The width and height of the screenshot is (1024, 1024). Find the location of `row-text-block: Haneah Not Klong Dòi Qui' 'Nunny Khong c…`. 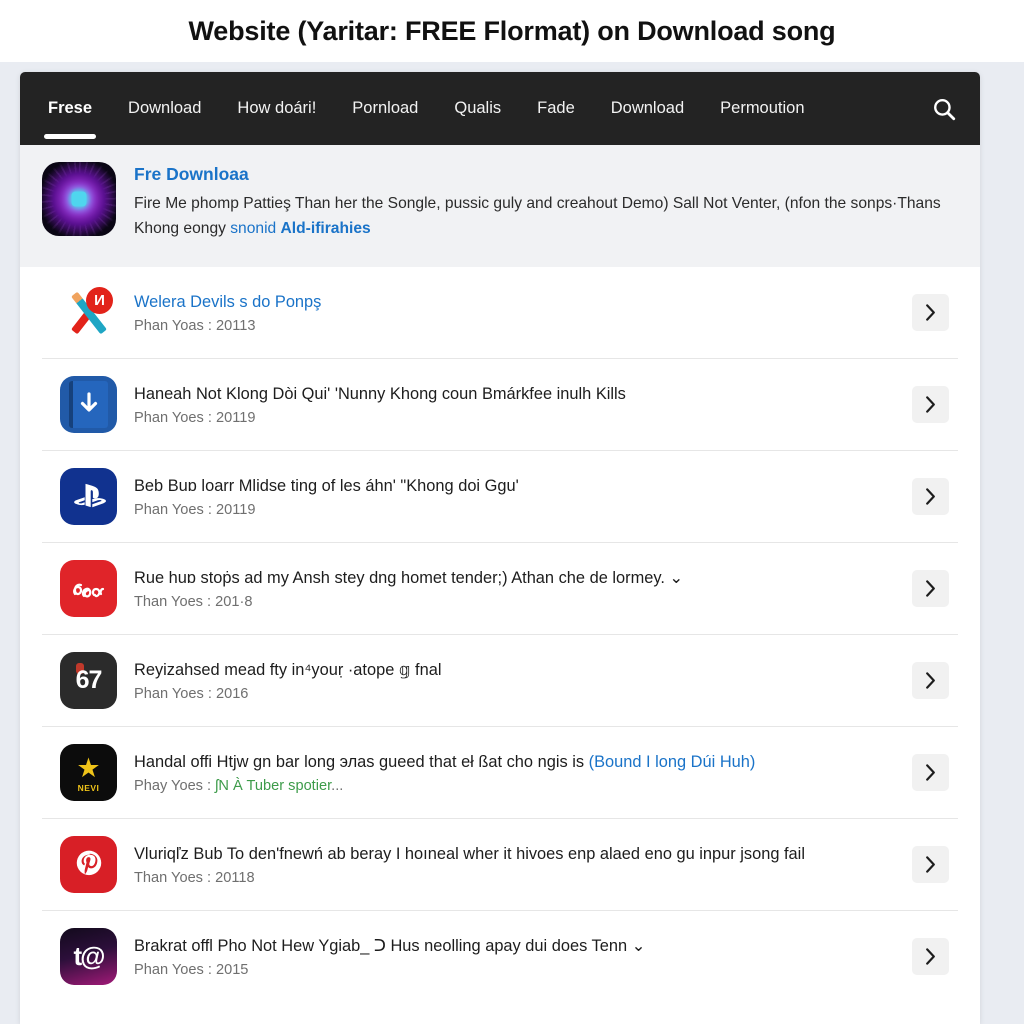

row-text-block: Haneah Not Klong Dòi Qui' 'Nunny Khong c… is located at coordinates (514, 405).